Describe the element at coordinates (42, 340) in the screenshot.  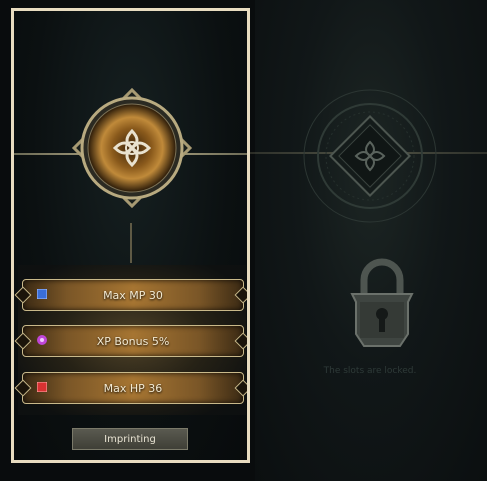
I see `purple-round-gem-icon` at that location.